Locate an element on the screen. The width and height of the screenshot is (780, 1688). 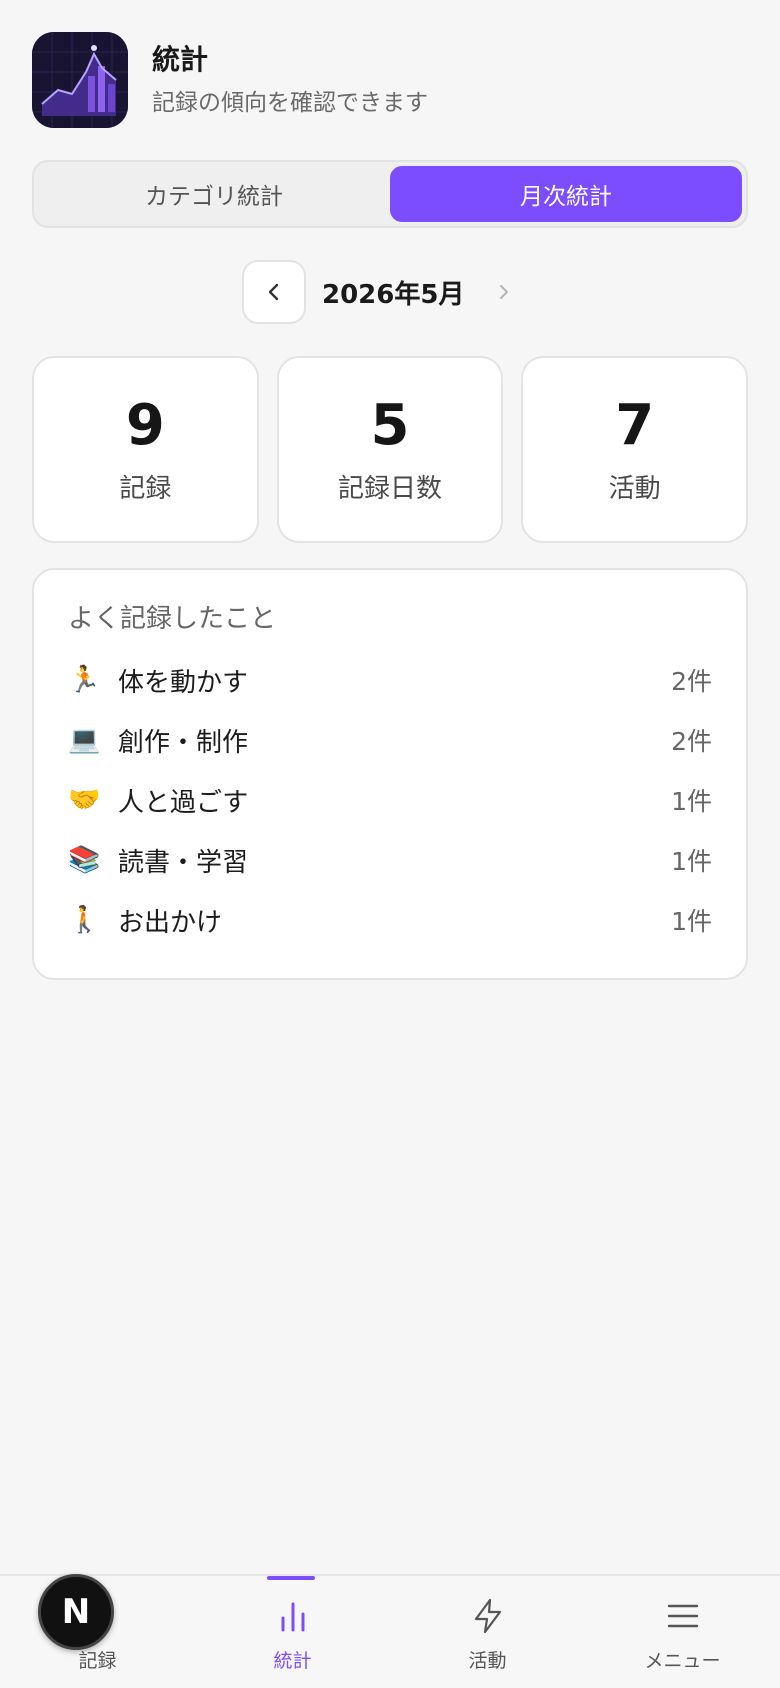
lightning-icon is located at coordinates (487, 1616).